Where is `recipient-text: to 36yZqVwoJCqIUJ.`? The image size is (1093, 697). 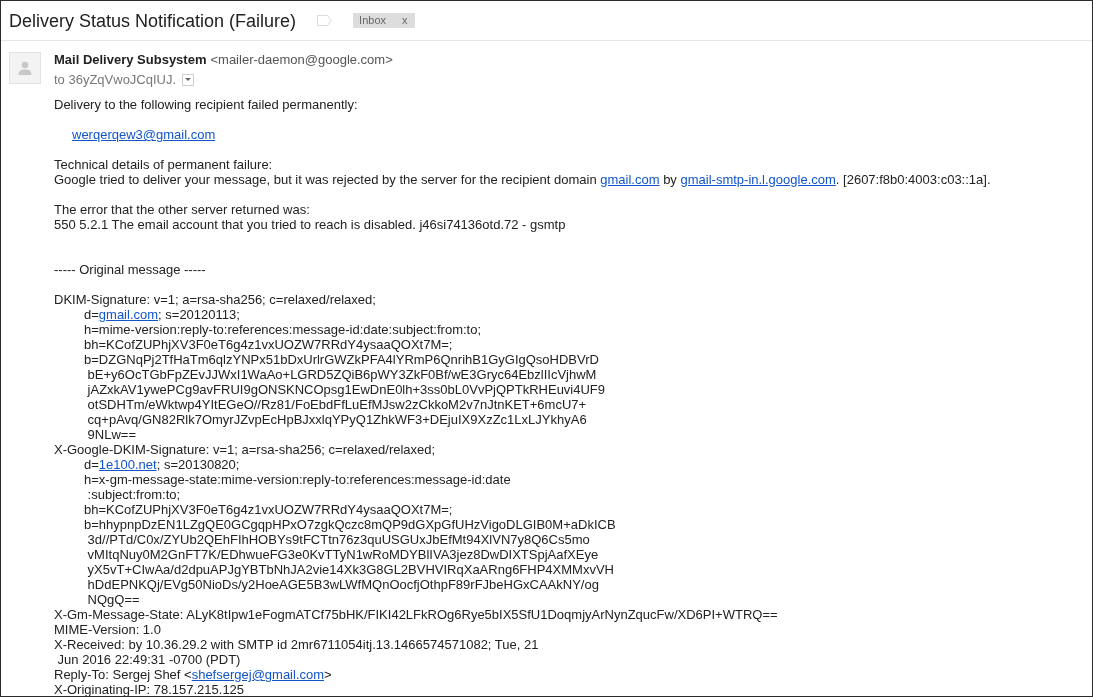 recipient-text: to 36yZqVwoJCqIUJ. is located at coordinates (115, 79).